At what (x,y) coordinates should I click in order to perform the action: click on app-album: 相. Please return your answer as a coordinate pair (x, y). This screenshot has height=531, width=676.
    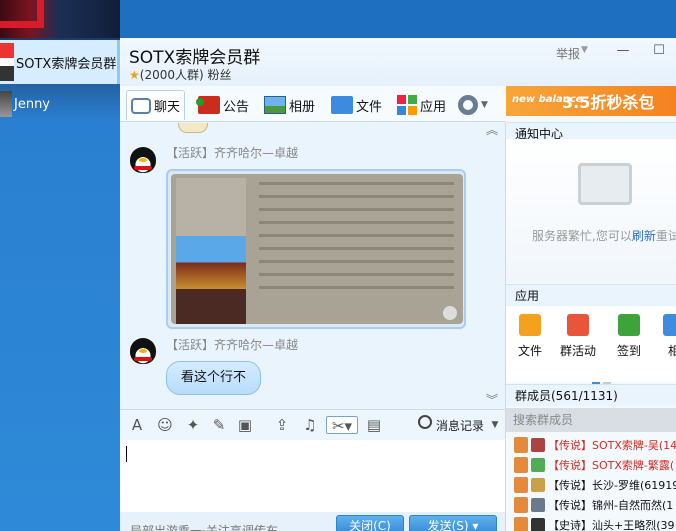
    Looking at the image, I should click on (665, 336).